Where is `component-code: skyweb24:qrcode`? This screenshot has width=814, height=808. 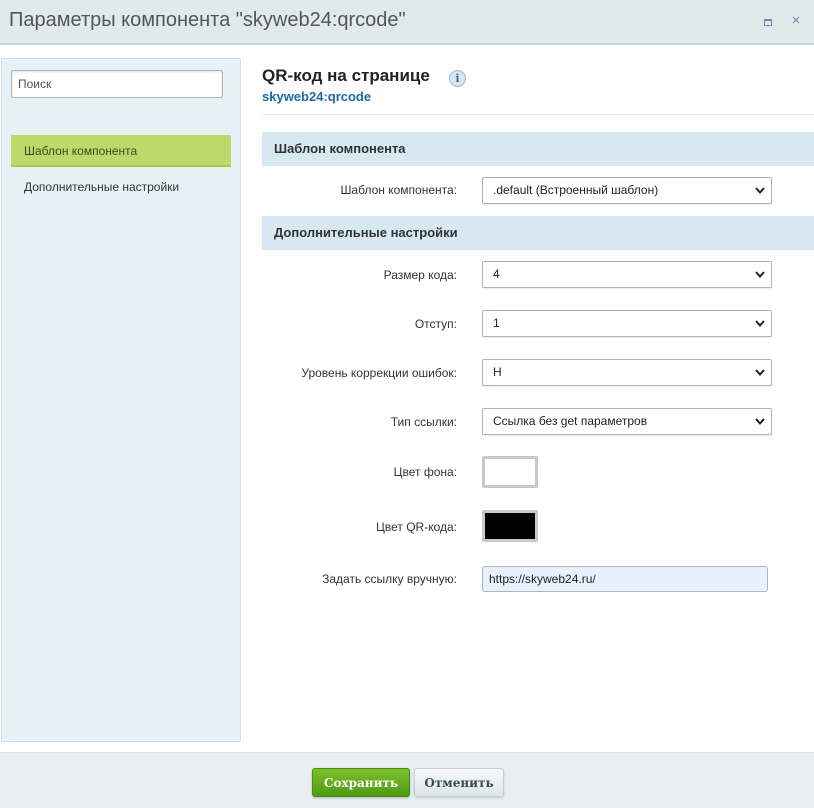
component-code: skyweb24:qrcode is located at coordinates (317, 96).